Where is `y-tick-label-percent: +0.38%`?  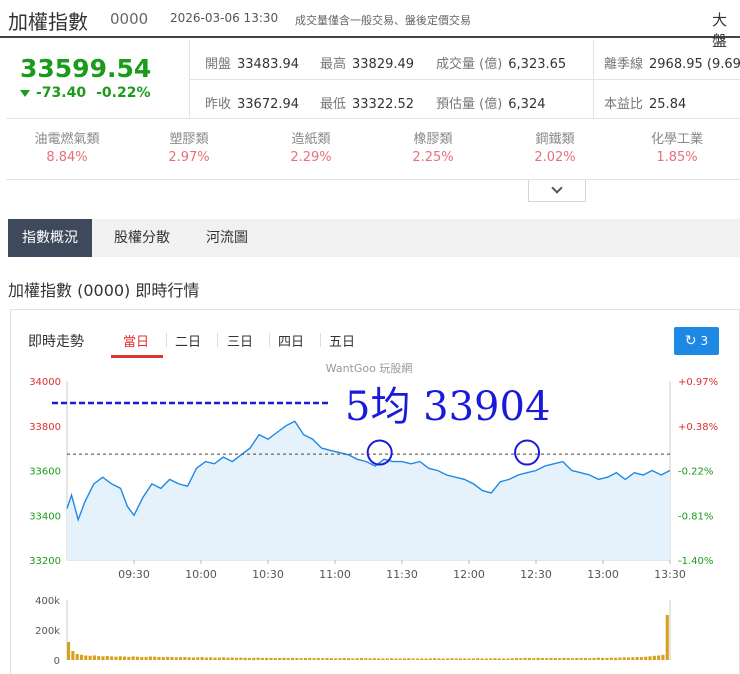
y-tick-label-percent: +0.38% is located at coordinates (698, 427).